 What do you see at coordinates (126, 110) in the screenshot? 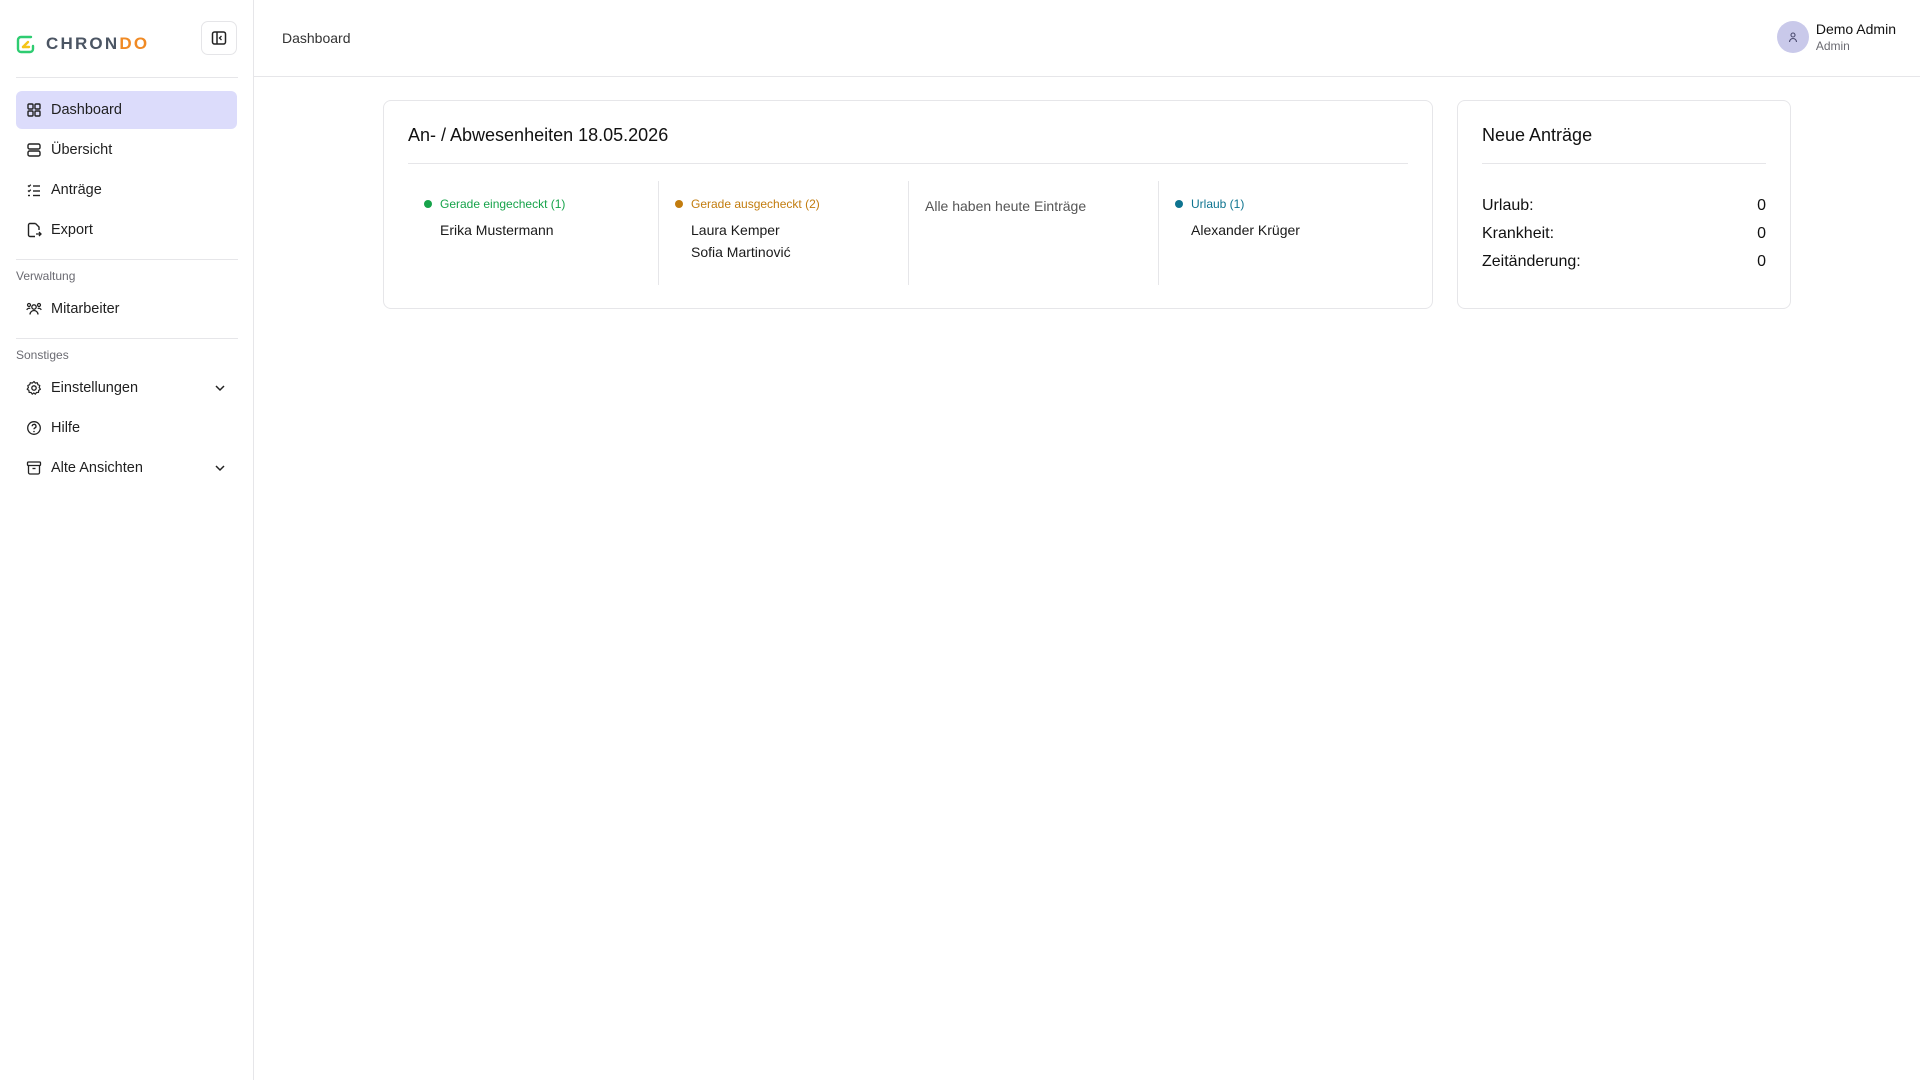
I see `sidebar-item-dashboard: Dashboard` at bounding box center [126, 110].